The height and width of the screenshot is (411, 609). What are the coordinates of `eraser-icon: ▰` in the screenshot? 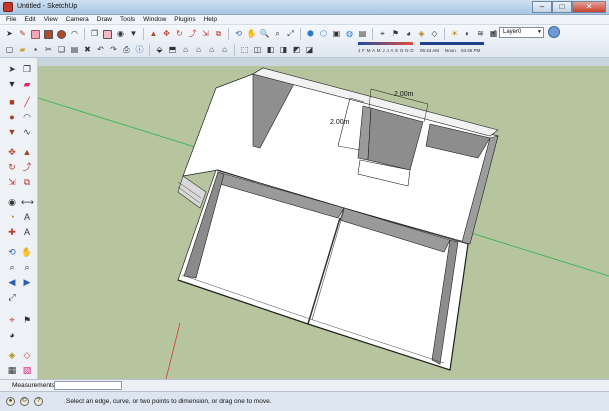 It's located at (27, 84).